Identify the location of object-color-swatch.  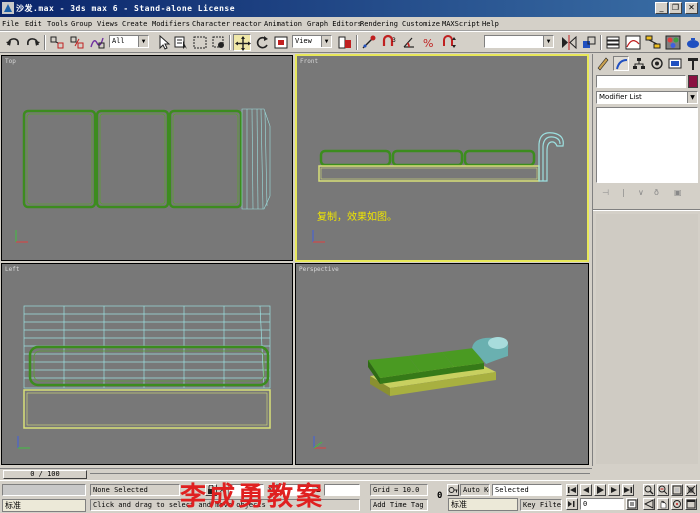
(693, 81).